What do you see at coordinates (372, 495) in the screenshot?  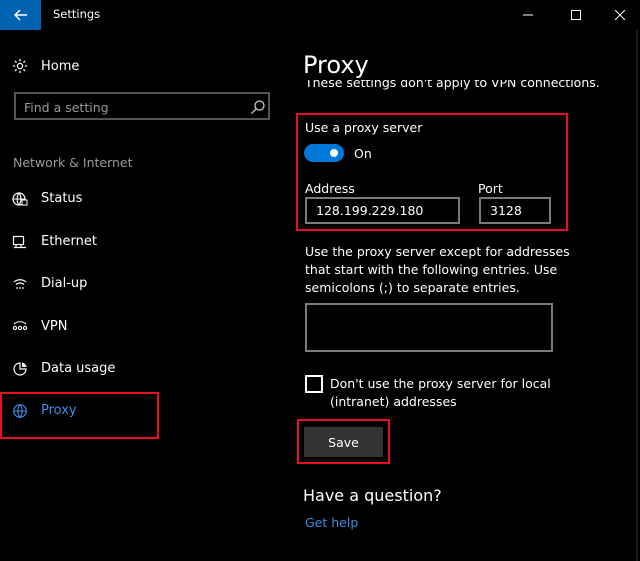 I see `question-heading: Have a question?` at bounding box center [372, 495].